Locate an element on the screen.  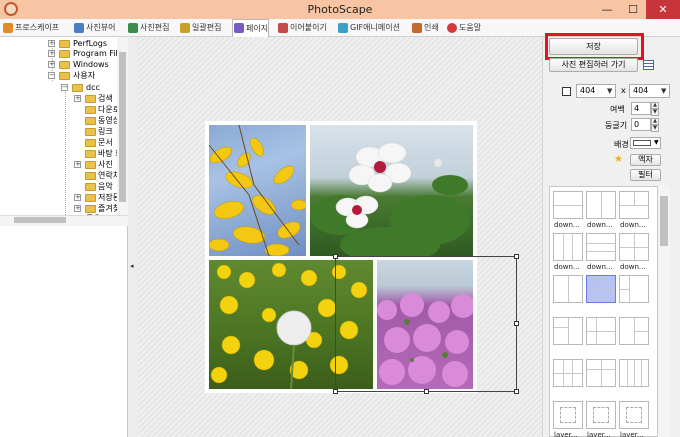
margin-input: 4 is located at coordinates (641, 108).